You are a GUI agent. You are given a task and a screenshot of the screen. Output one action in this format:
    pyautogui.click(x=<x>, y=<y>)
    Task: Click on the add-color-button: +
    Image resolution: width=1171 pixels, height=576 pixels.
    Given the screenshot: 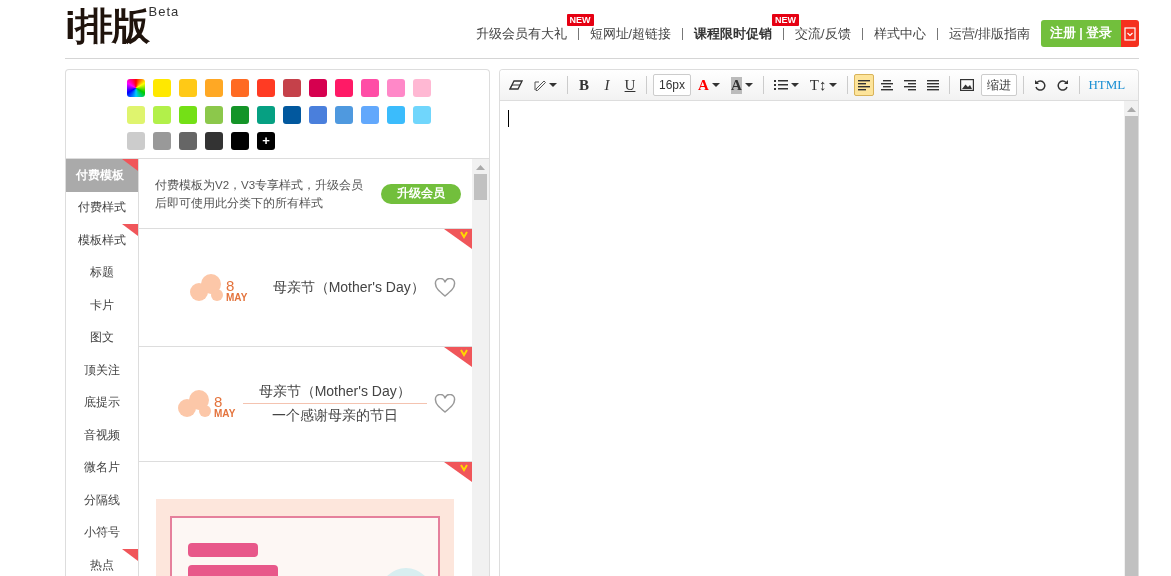 What is the action you would take?
    pyautogui.click(x=266, y=141)
    